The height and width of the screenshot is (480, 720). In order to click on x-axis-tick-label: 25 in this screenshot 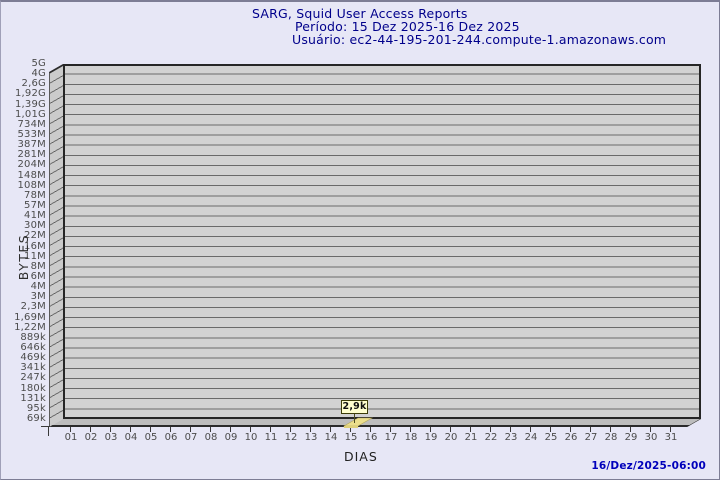, I will do `click(551, 437)`.